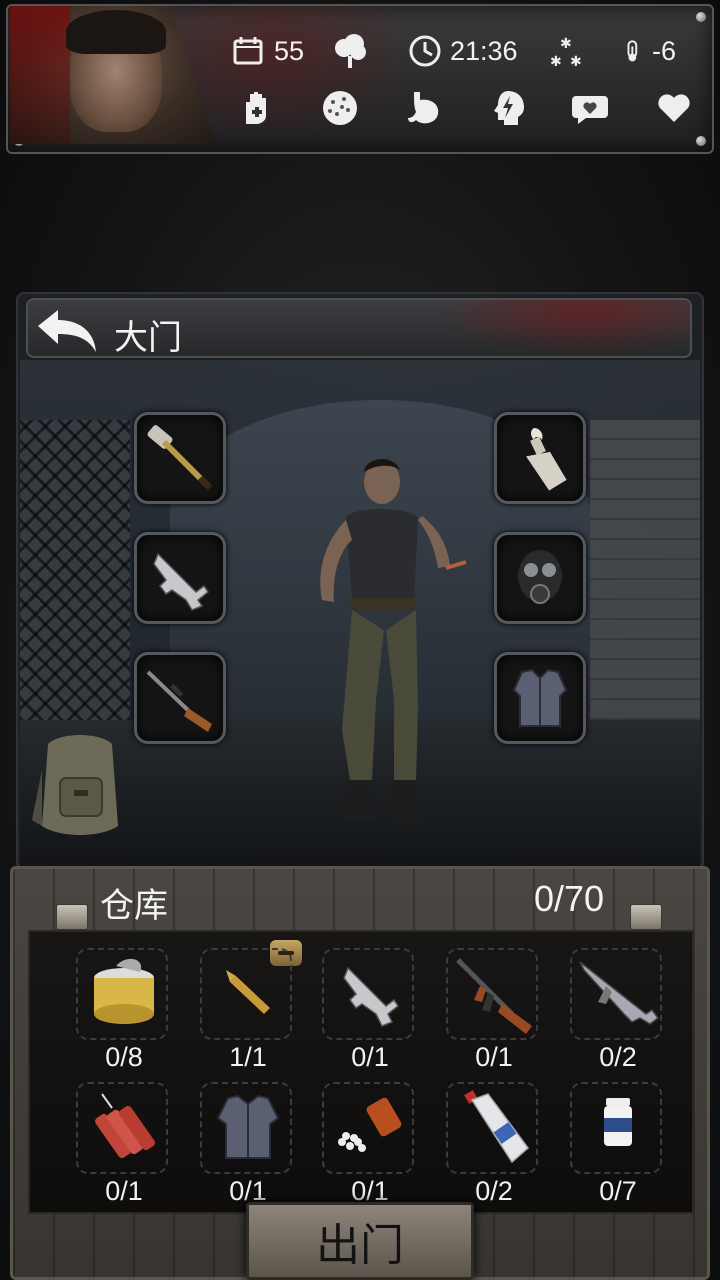 This screenshot has width=720, height=1280. What do you see at coordinates (148, 338) in the screenshot?
I see `location-title: 大门` at bounding box center [148, 338].